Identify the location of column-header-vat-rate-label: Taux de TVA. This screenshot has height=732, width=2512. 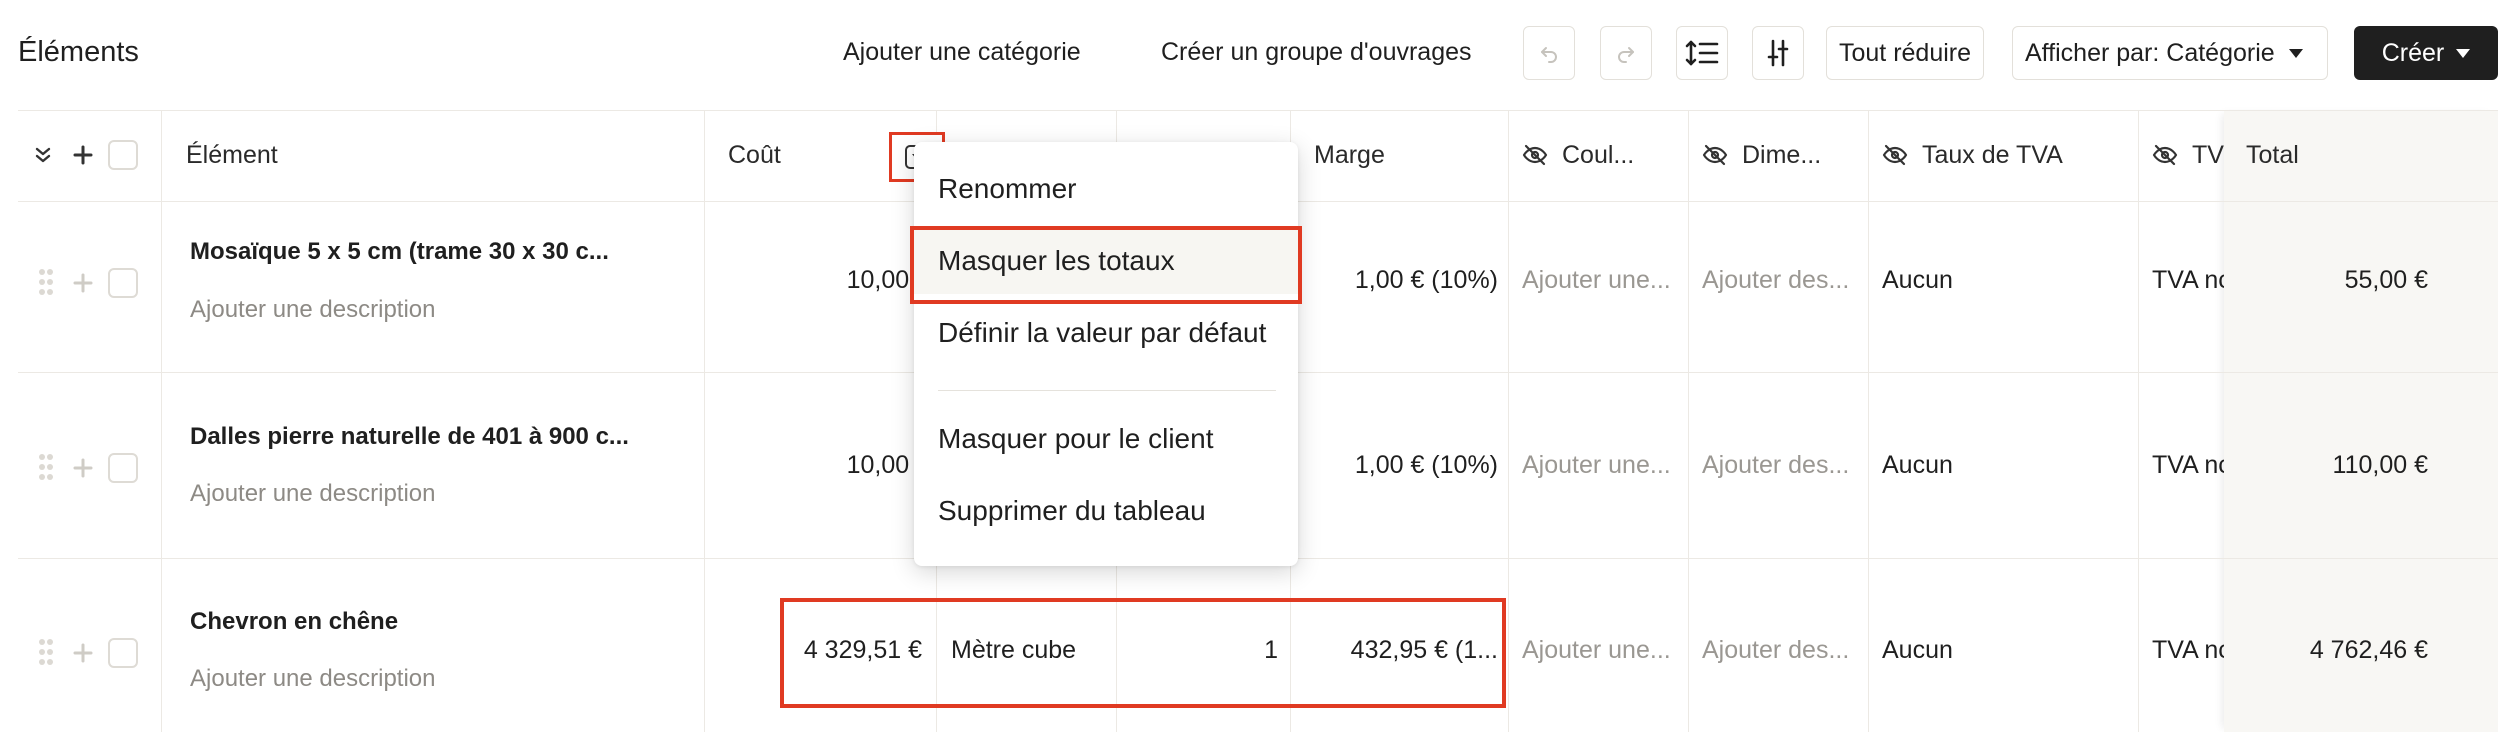
(1992, 154).